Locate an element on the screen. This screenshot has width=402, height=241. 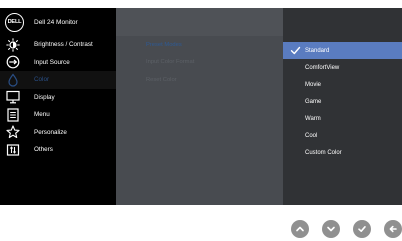
options-header-spacer is located at coordinates (342, 25).